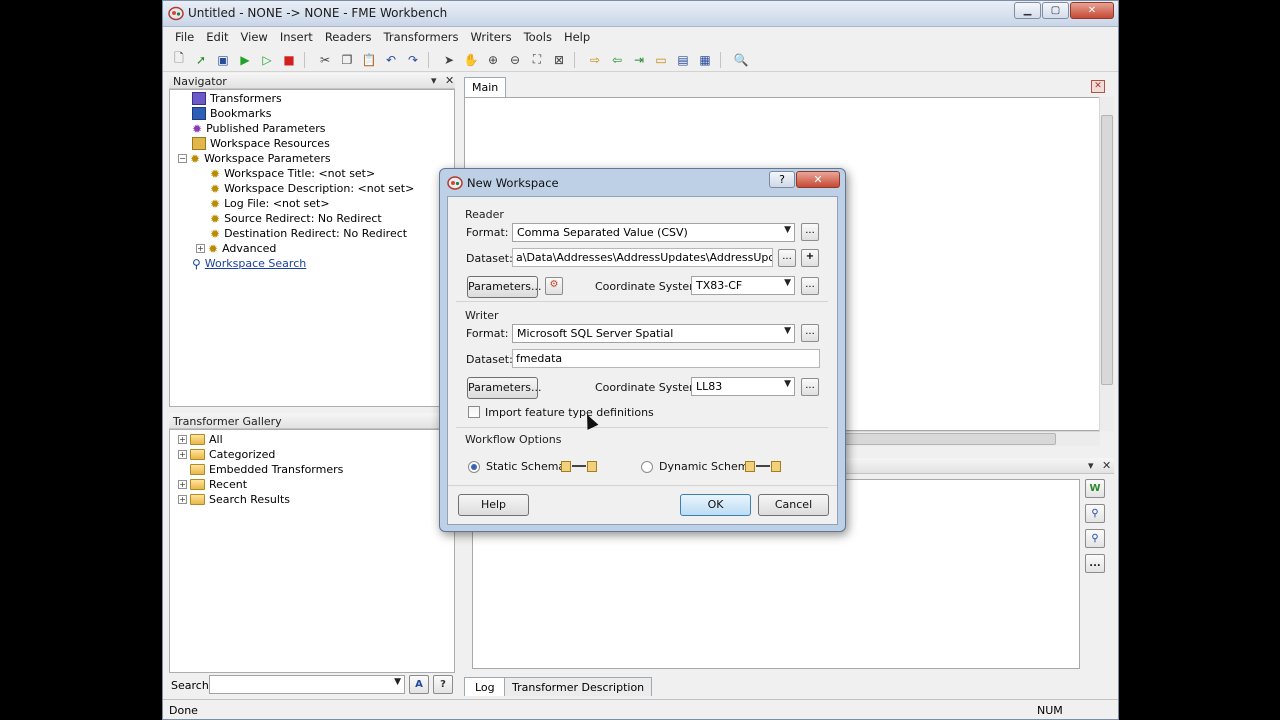 This screenshot has width=1280, height=720. What do you see at coordinates (493, 60) in the screenshot?
I see `zoom-in-icon: ⊕` at bounding box center [493, 60].